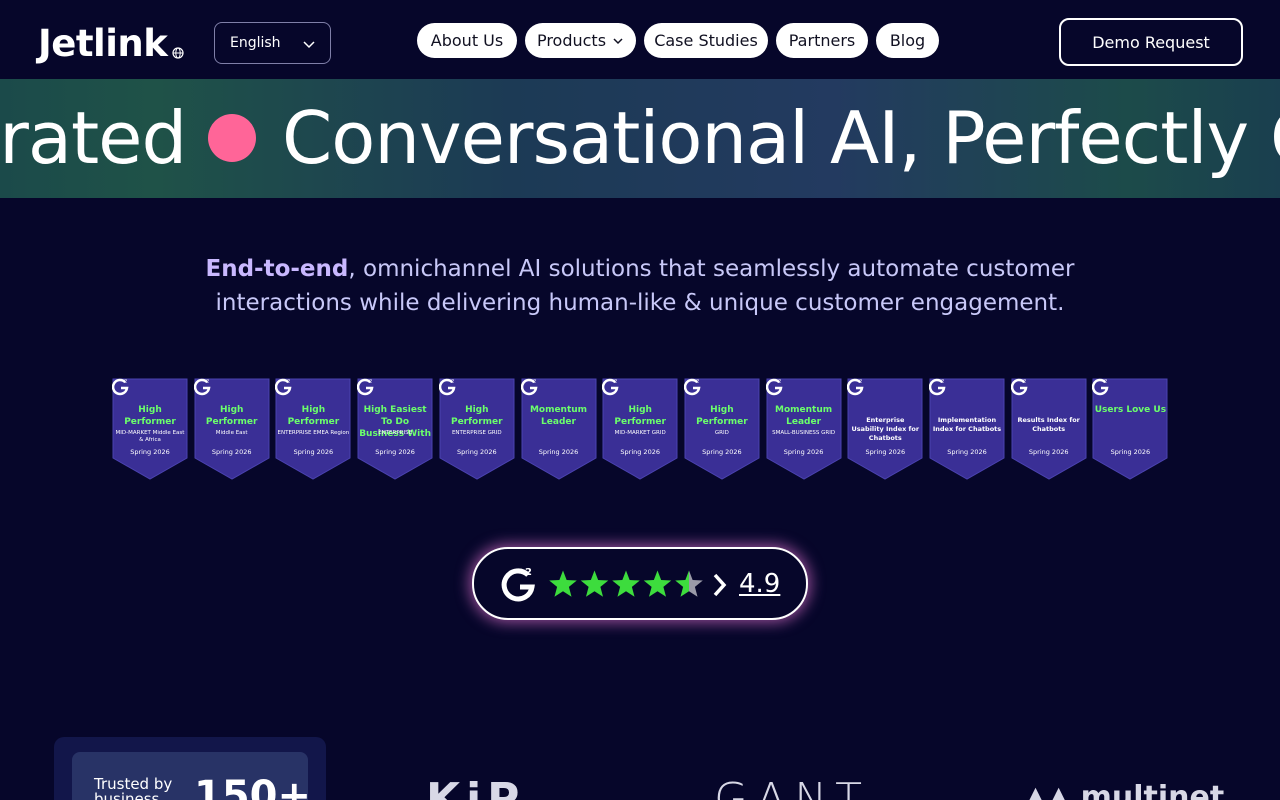  Describe the element at coordinates (640, 433) in the screenshot. I see `badge-subtitle: MID-MARKET GRID` at that location.